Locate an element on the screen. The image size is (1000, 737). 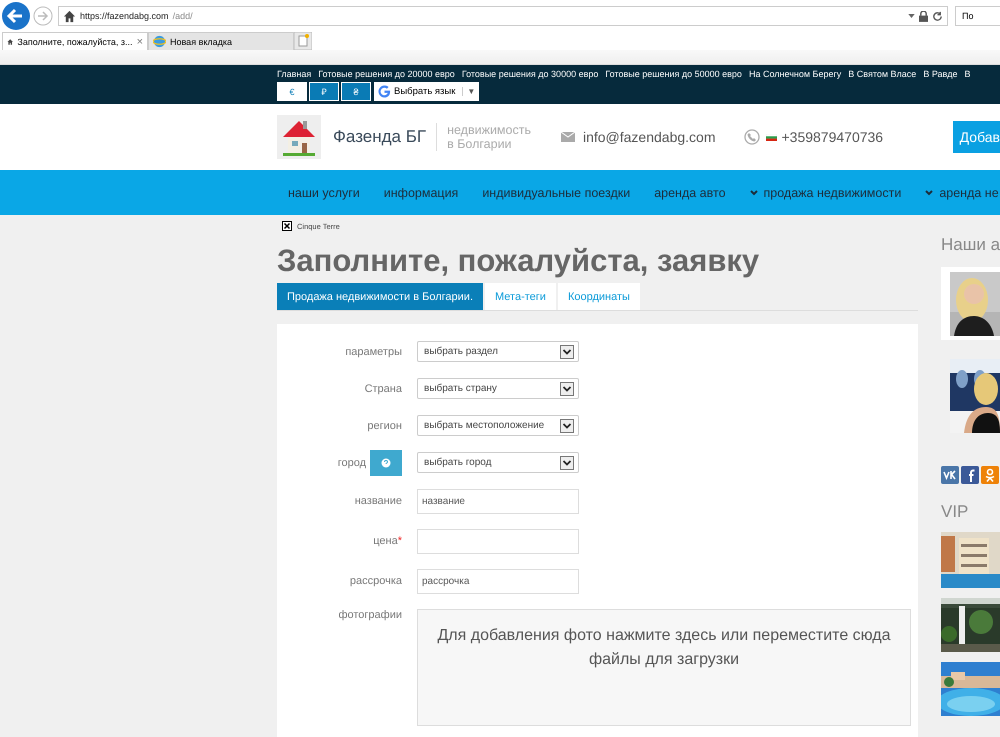
globe-icon is located at coordinates (159, 41).